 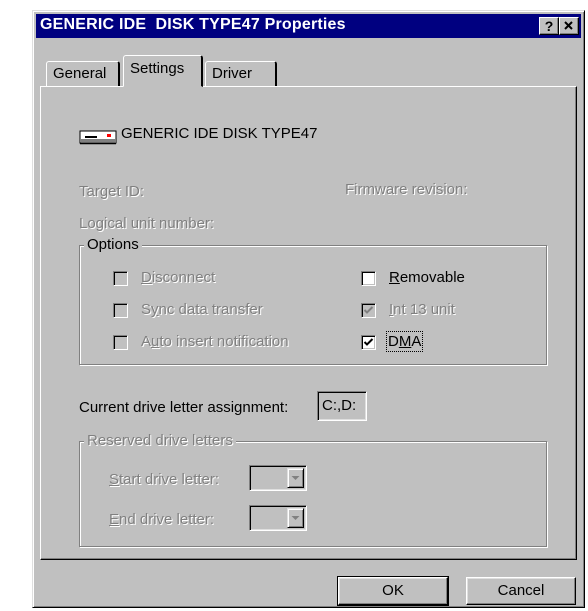 I want to click on device-name: GENERIC IDE DISK TYPE47, so click(x=219, y=133).